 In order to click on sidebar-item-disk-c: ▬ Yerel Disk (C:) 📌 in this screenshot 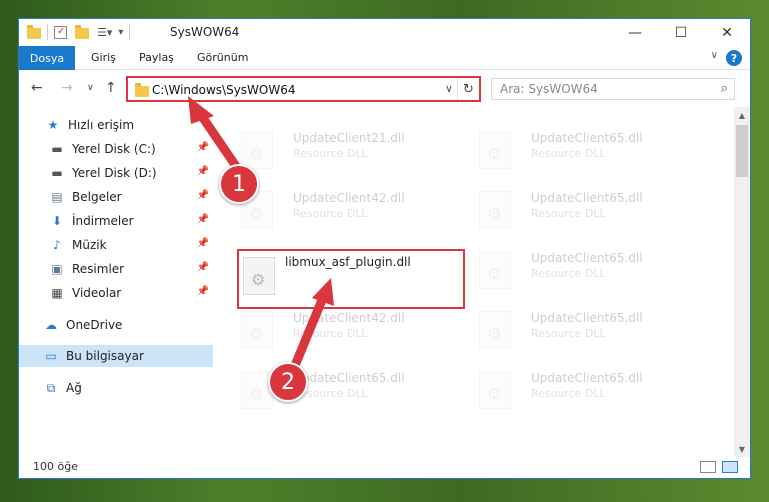, I will do `click(116, 149)`.